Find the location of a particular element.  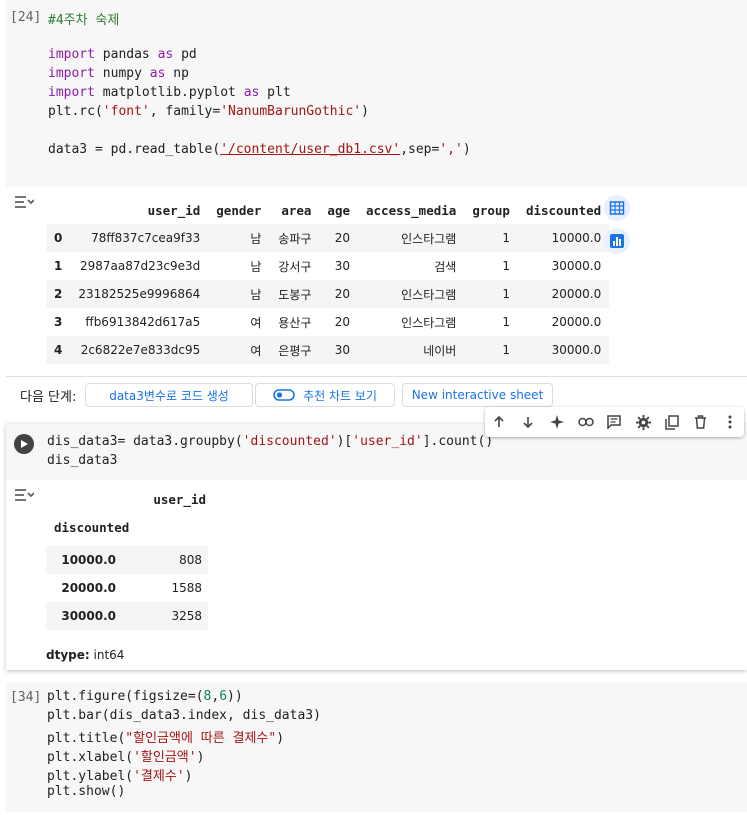

code-token: plt.title( is located at coordinates (86, 738).